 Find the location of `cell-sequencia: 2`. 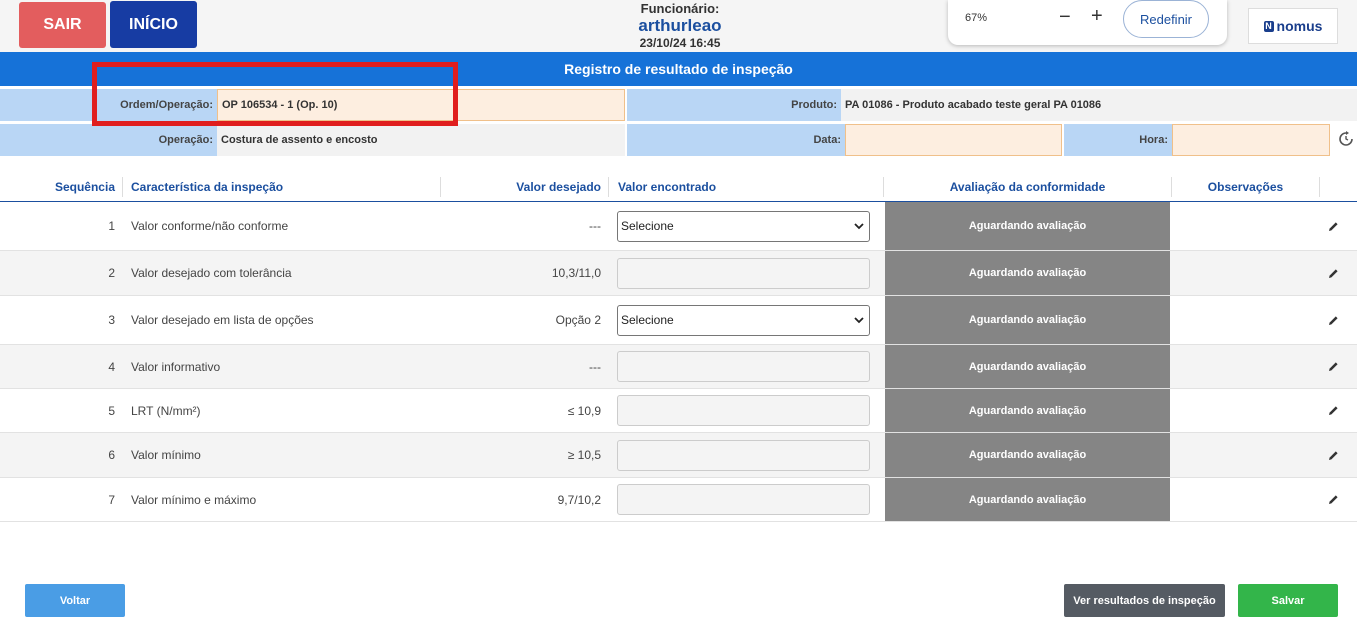

cell-sequencia: 2 is located at coordinates (111, 273).